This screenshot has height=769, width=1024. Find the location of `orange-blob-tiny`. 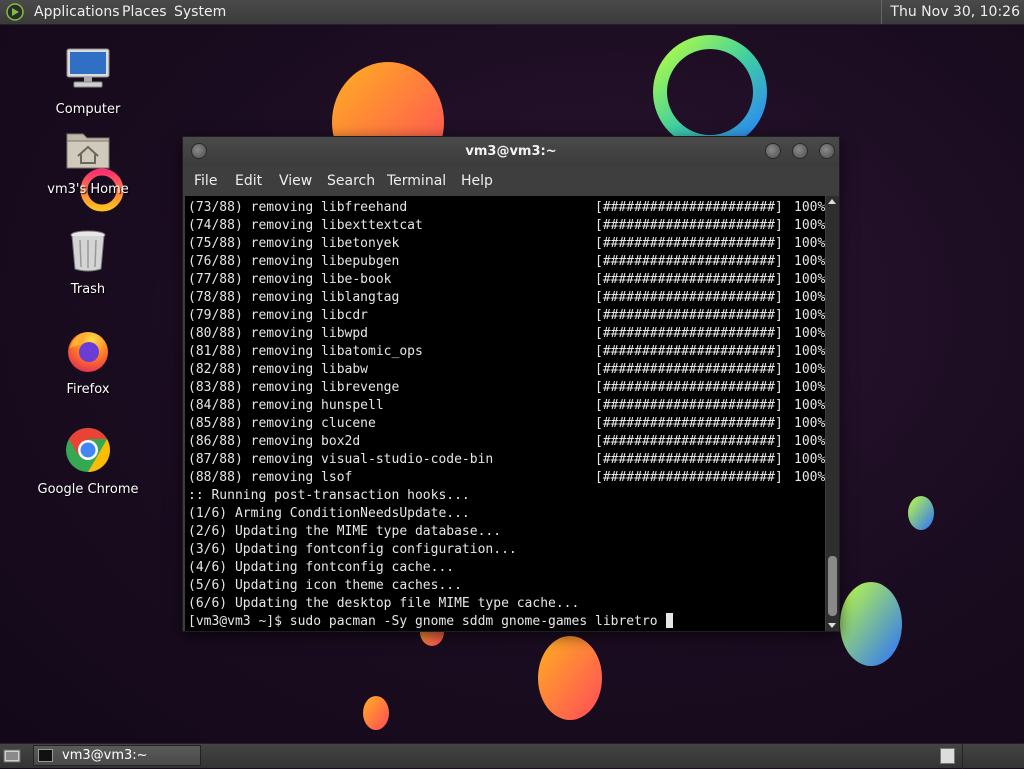

orange-blob-tiny is located at coordinates (376, 713).